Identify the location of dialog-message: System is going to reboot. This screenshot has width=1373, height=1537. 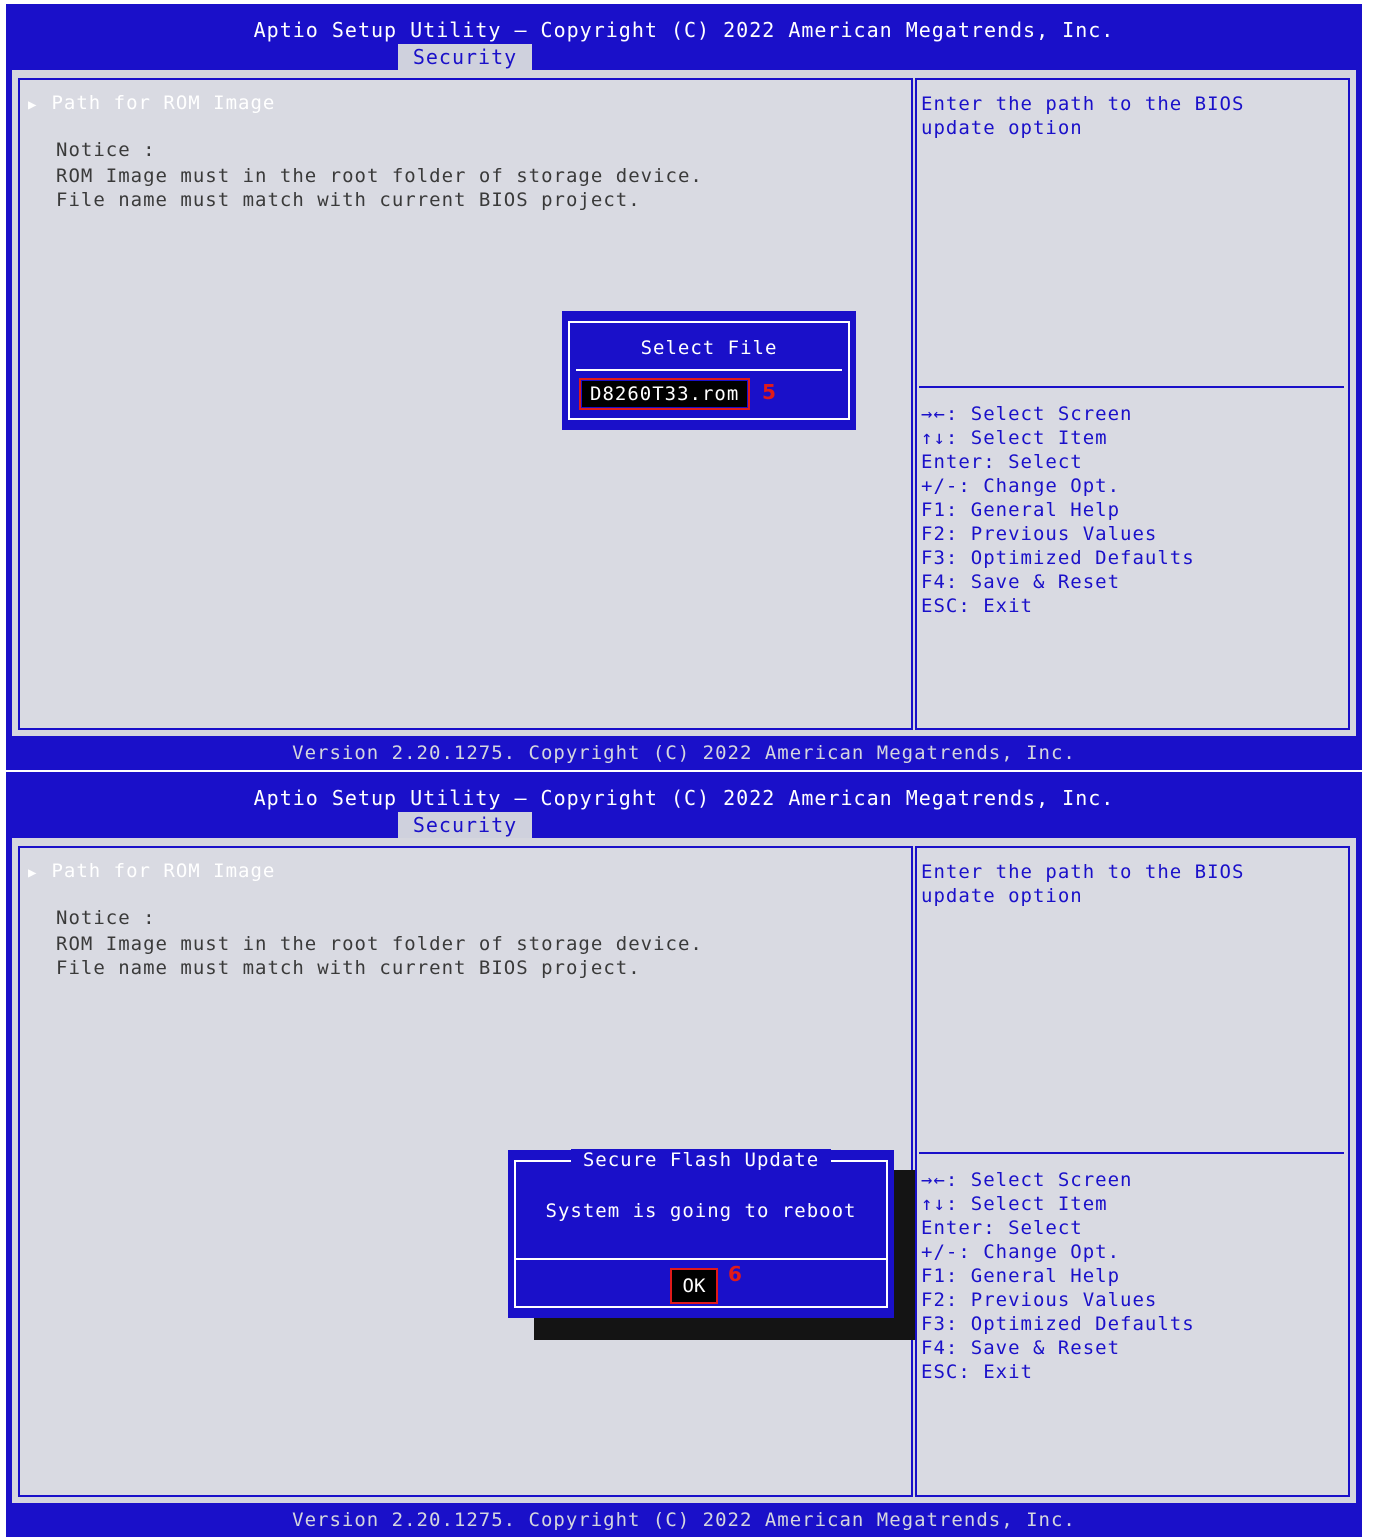
(701, 1211).